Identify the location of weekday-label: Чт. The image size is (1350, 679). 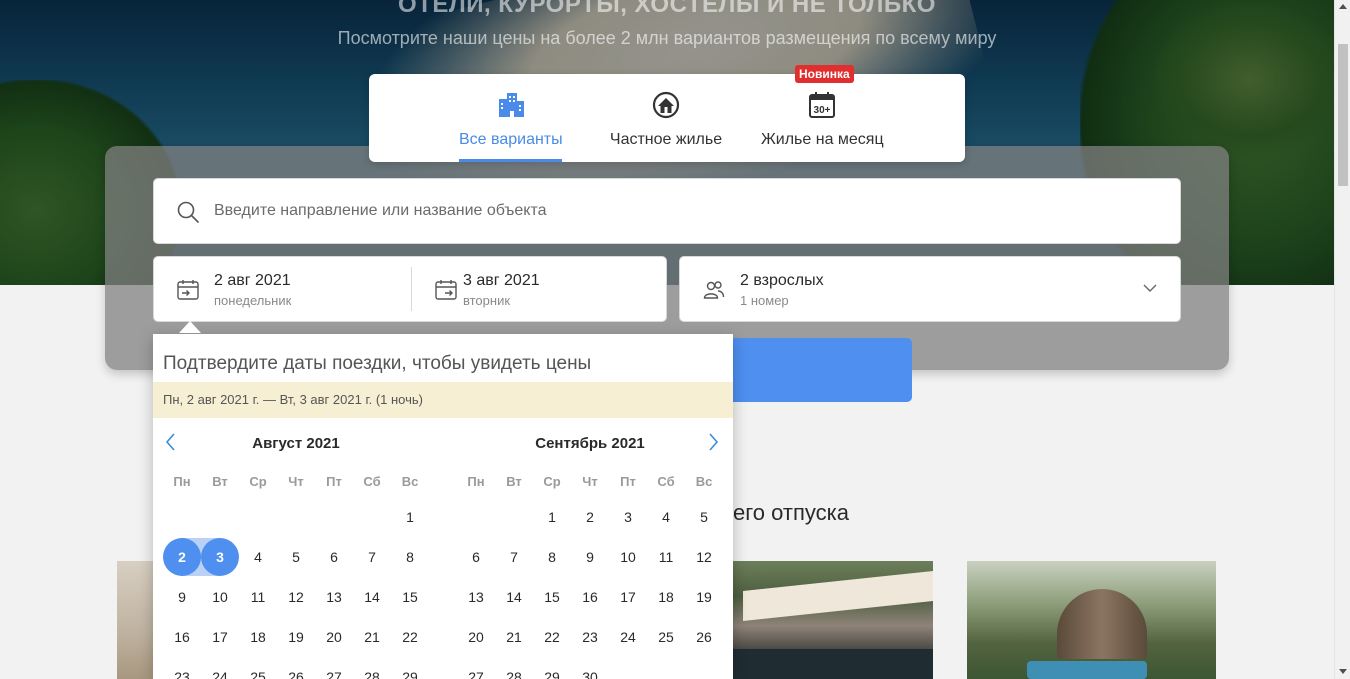
(296, 481).